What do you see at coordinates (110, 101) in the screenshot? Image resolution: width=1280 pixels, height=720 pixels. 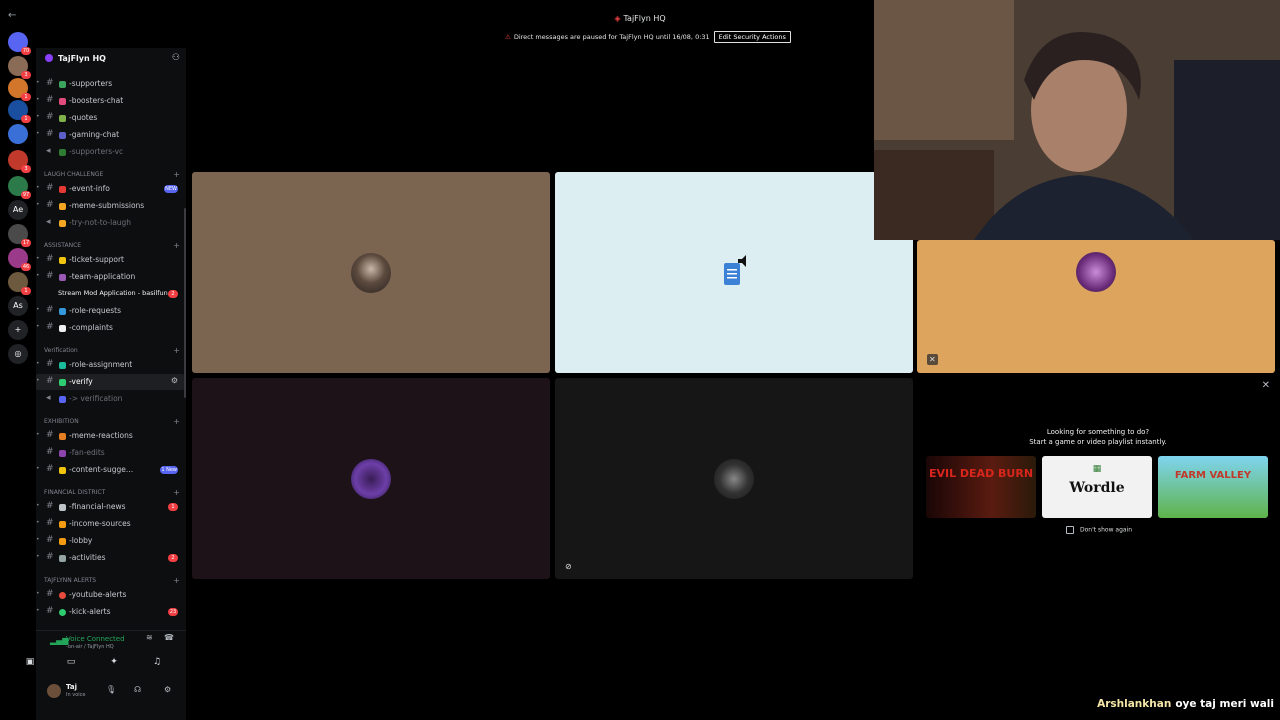 I see `channel-item: • # -boosters-chat` at bounding box center [110, 101].